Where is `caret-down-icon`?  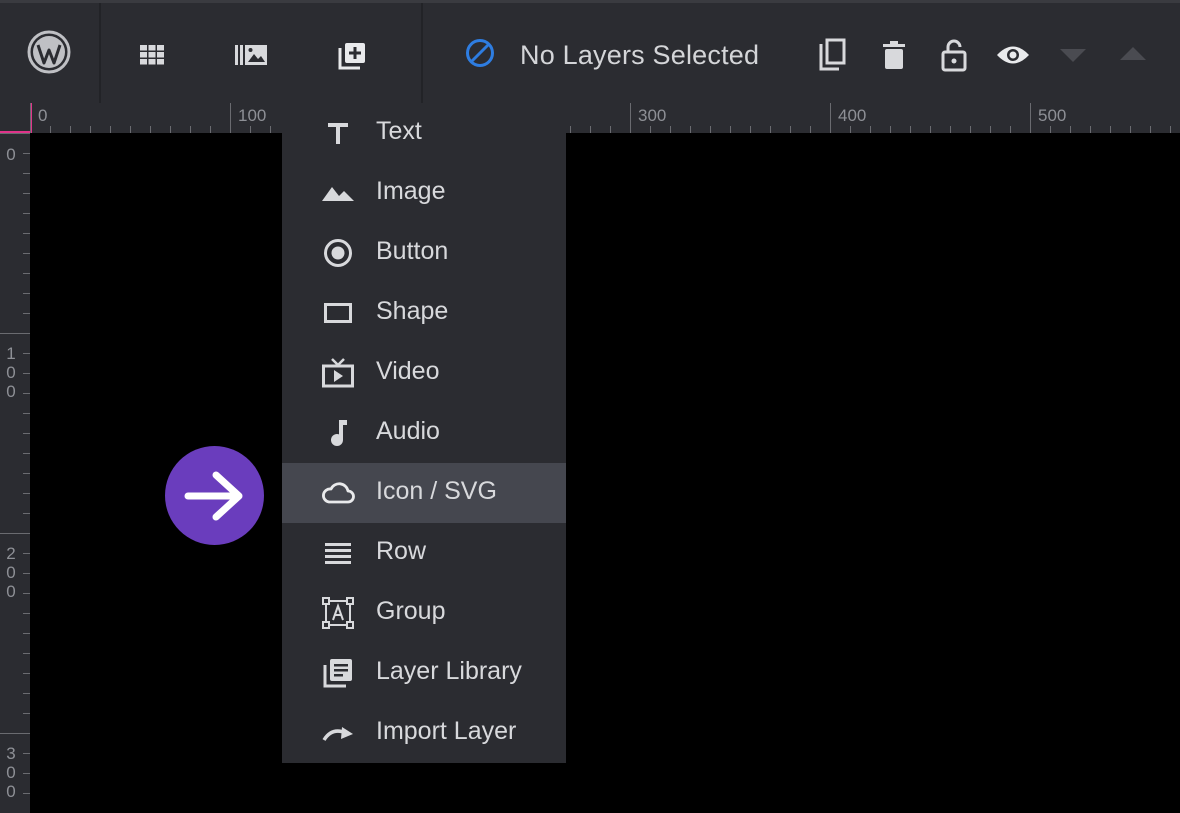 caret-down-icon is located at coordinates (1073, 56).